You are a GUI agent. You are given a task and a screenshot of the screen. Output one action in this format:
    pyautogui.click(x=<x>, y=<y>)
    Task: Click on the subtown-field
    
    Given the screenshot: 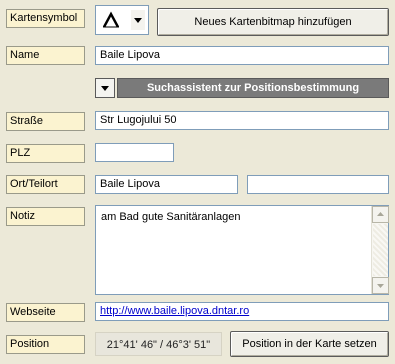 What is the action you would take?
    pyautogui.click(x=318, y=184)
    